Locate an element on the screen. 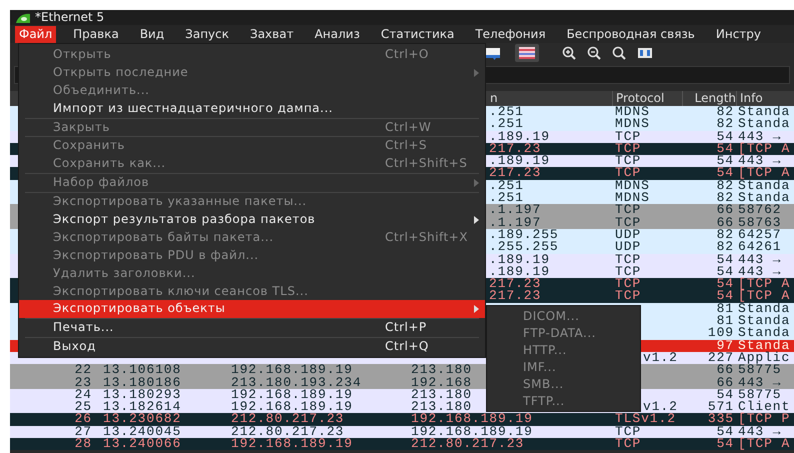  table-cell-text: Client is located at coordinates (763, 407).